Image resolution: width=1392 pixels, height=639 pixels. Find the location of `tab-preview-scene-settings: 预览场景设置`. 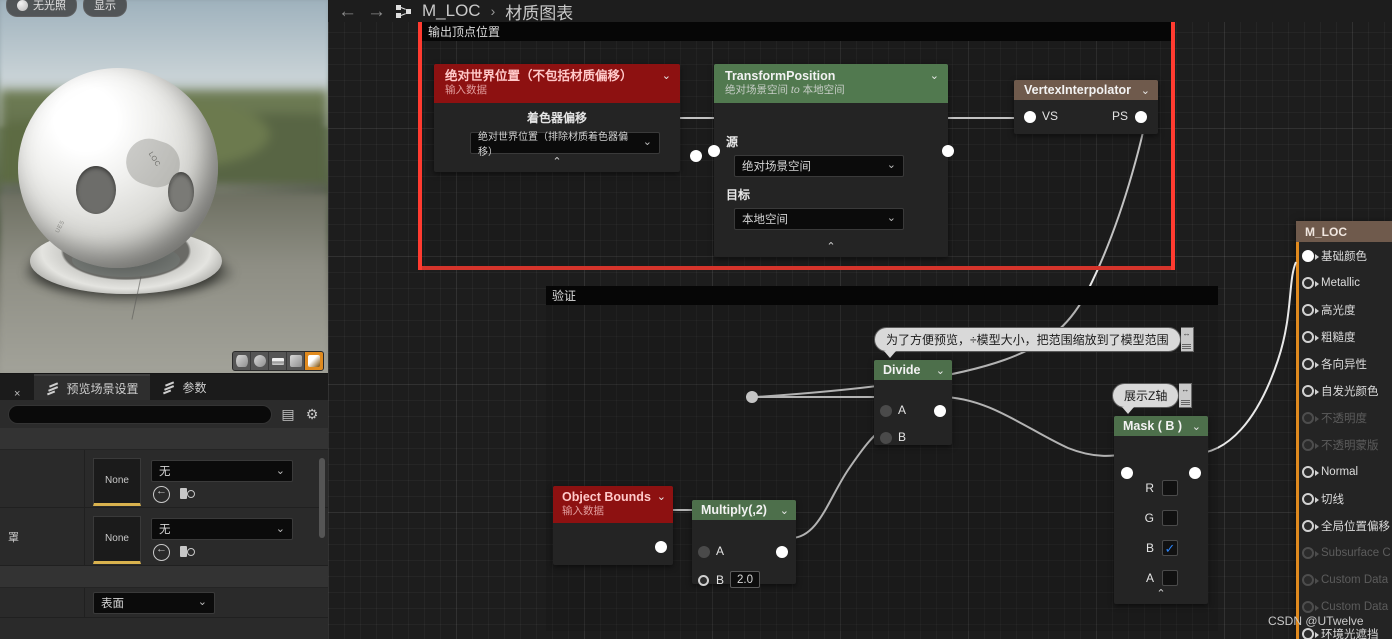

tab-preview-scene-settings: 预览场景设置 is located at coordinates (92, 387).